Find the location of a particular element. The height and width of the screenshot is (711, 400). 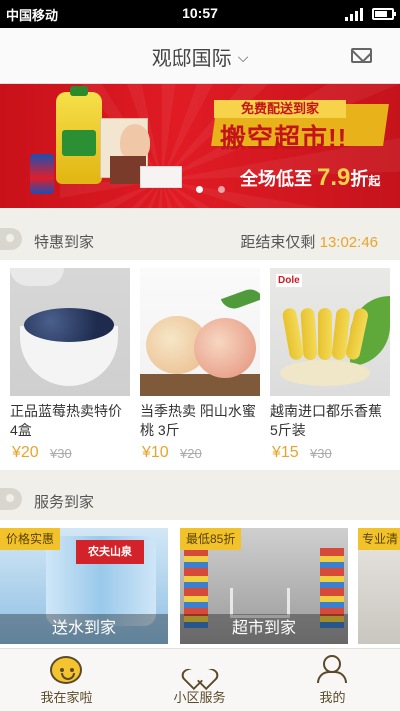

dole-logo: Dole is located at coordinates (289, 280).